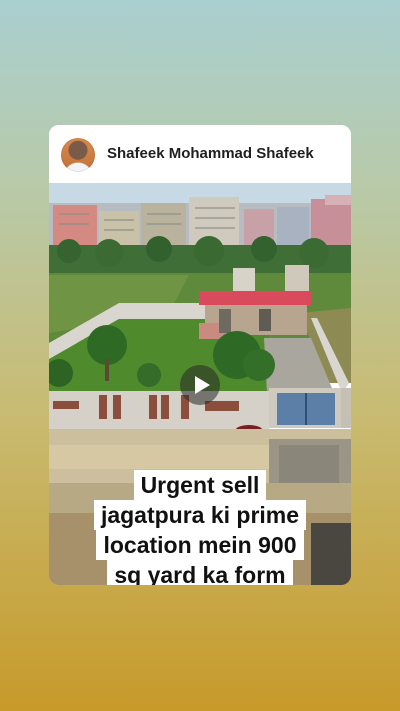 This screenshot has width=400, height=711. Describe the element at coordinates (200, 485) in the screenshot. I see `caption-line-1: Urgent sell` at that location.